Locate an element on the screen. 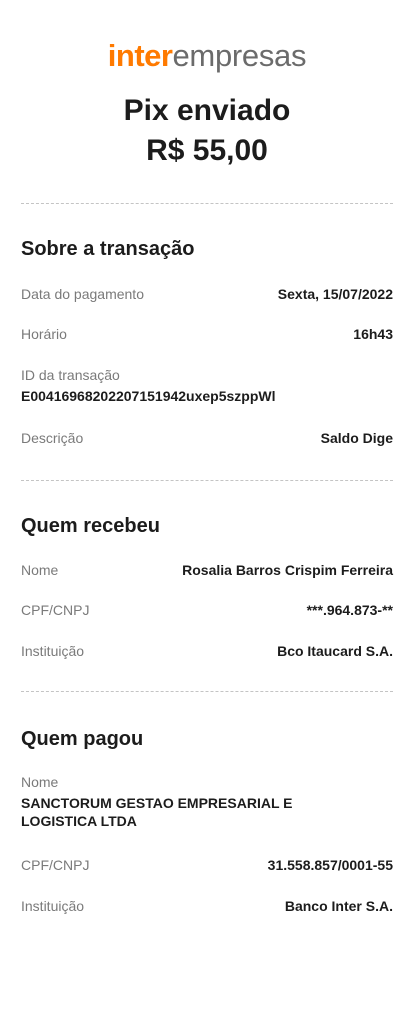 This screenshot has height=1024, width=414. payer-institution-value: Banco Inter S.A. is located at coordinates (338, 906).